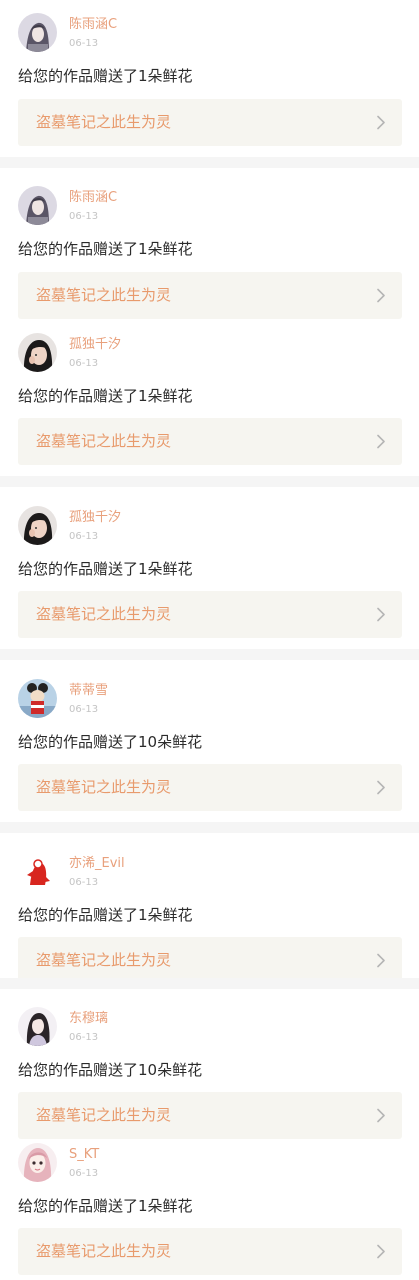 This screenshot has width=419, height=1280. What do you see at coordinates (37, 871) in the screenshot?
I see `red-figure-avatar` at bounding box center [37, 871].